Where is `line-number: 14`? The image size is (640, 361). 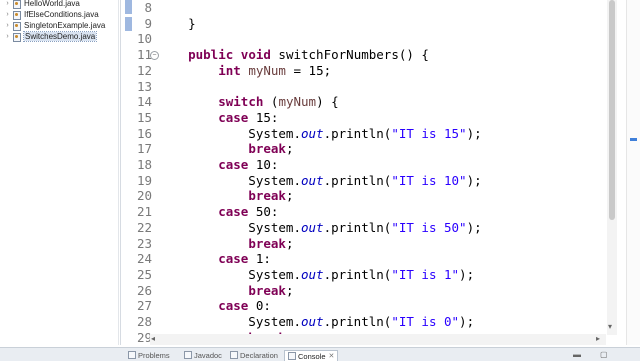
line-number: 14 is located at coordinates (144, 102).